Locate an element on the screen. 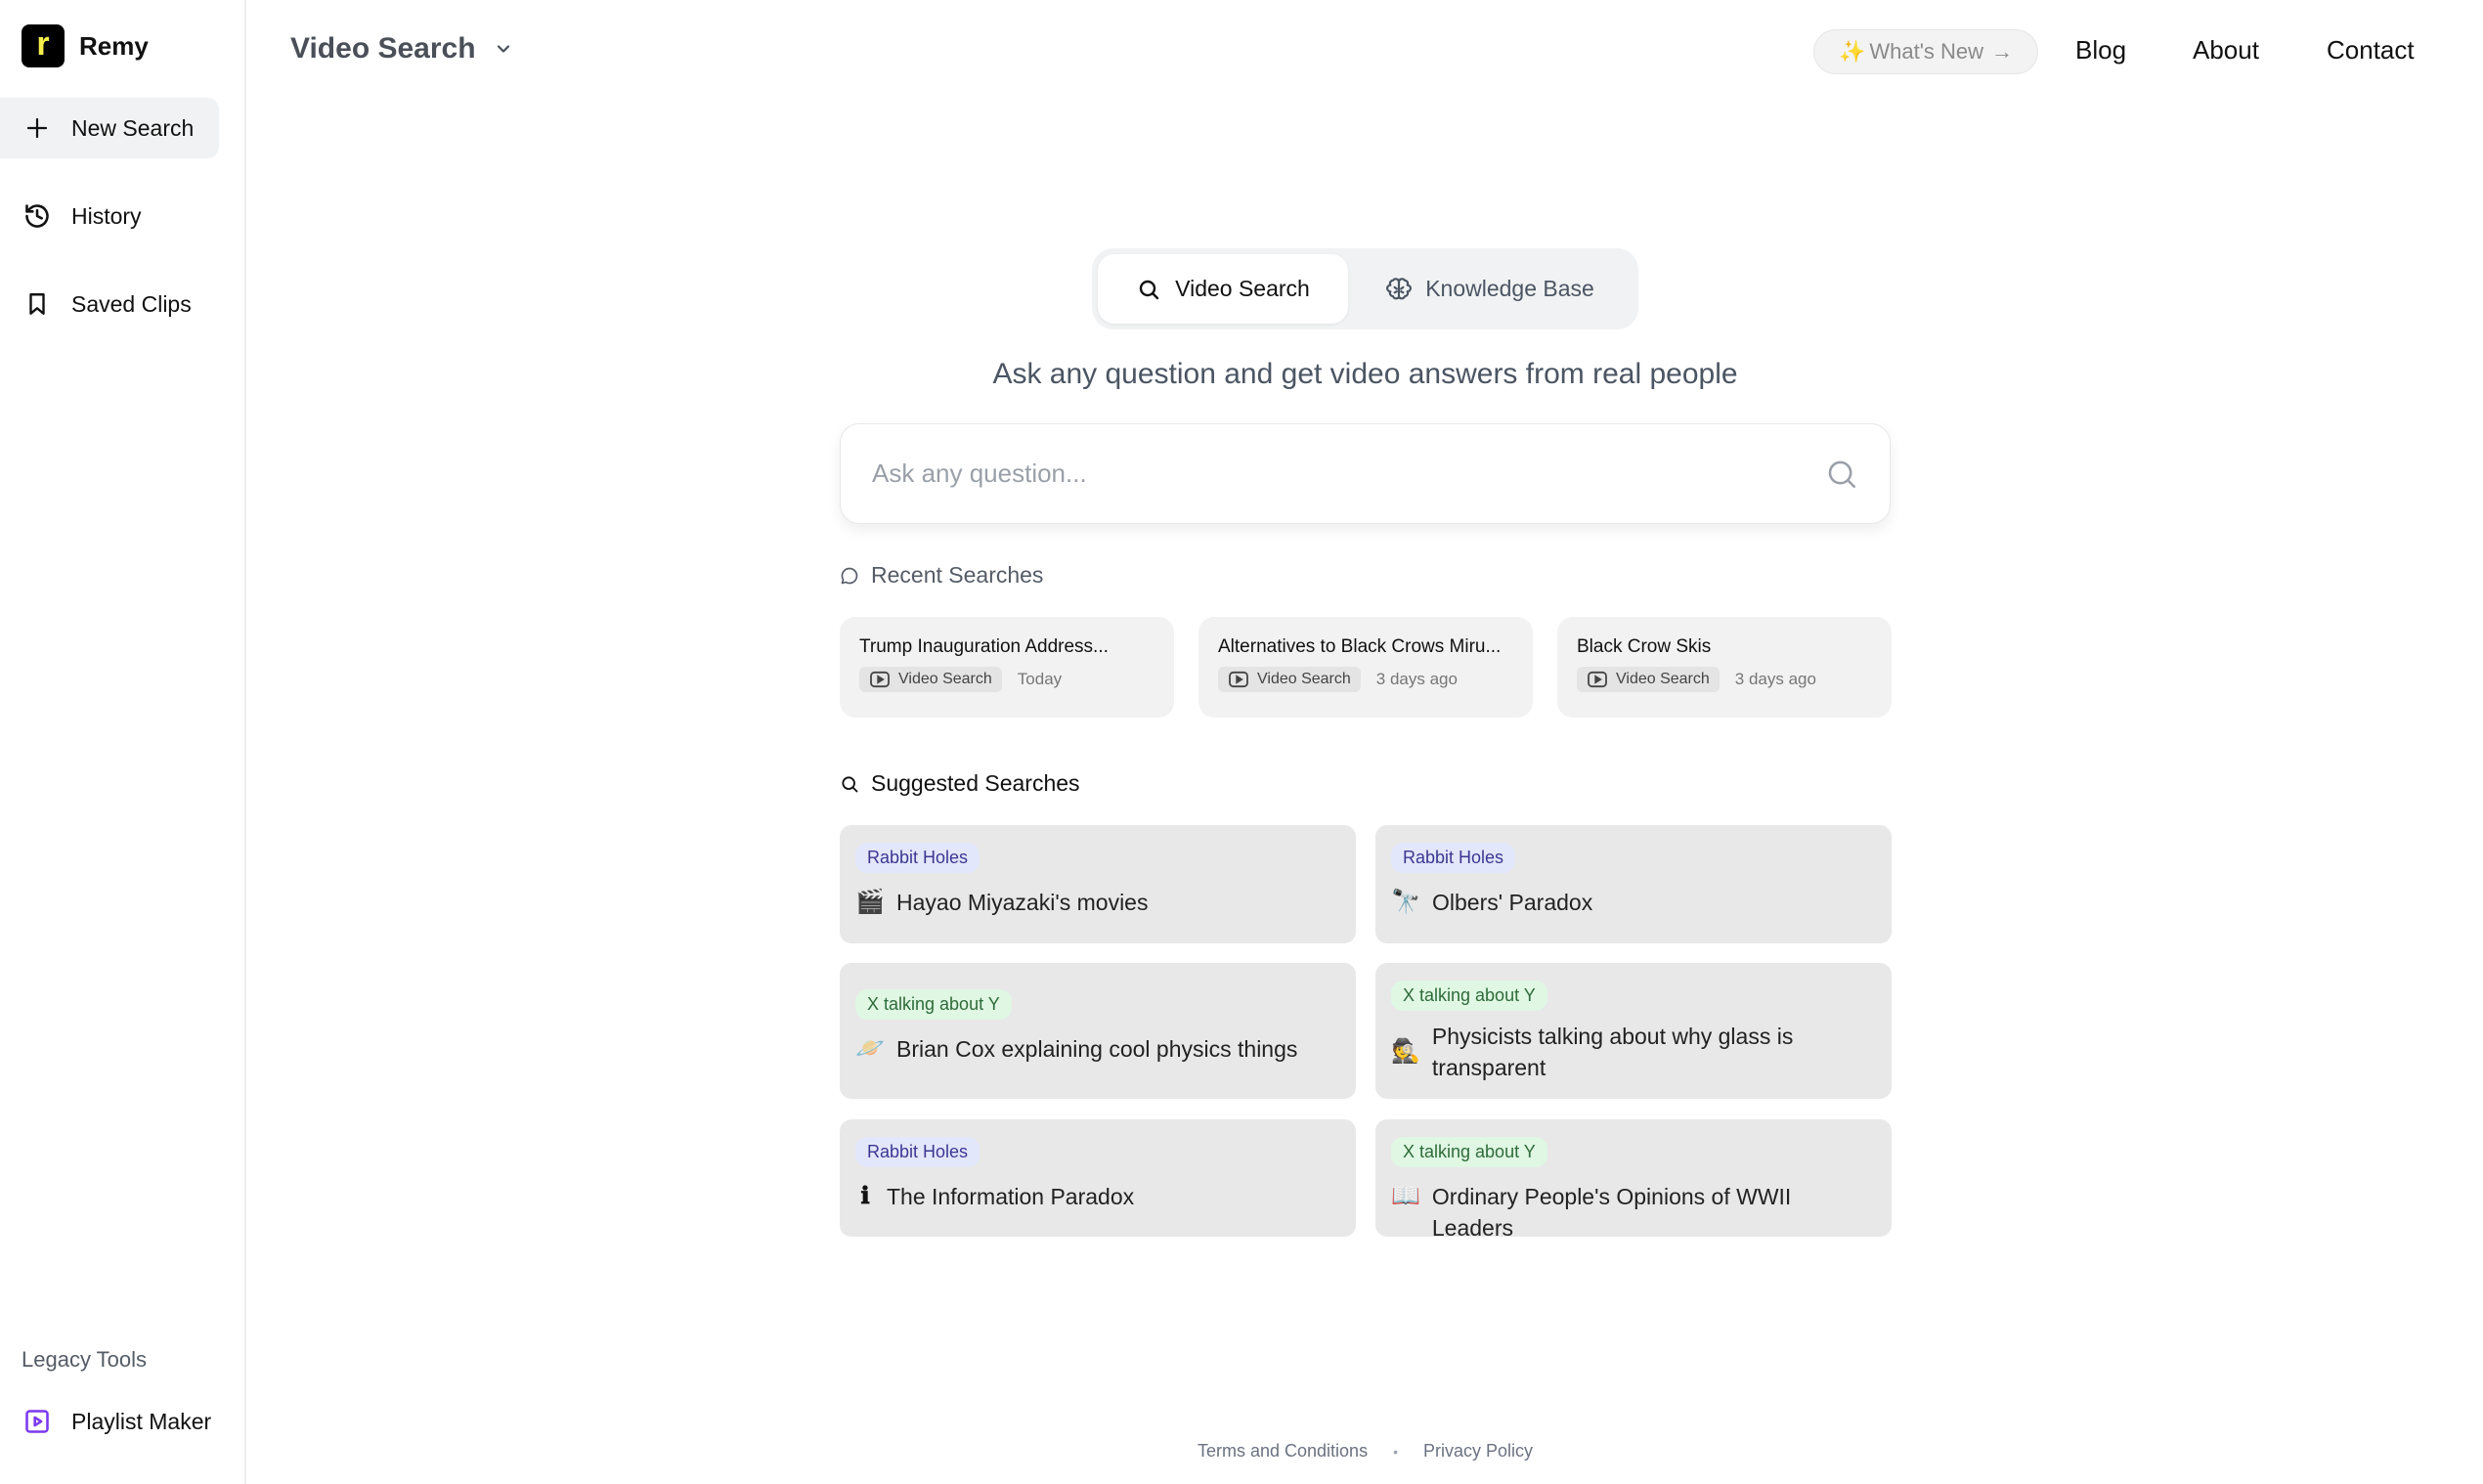 This screenshot has width=2483, height=1484. chat-bubble-icon is located at coordinates (849, 576).